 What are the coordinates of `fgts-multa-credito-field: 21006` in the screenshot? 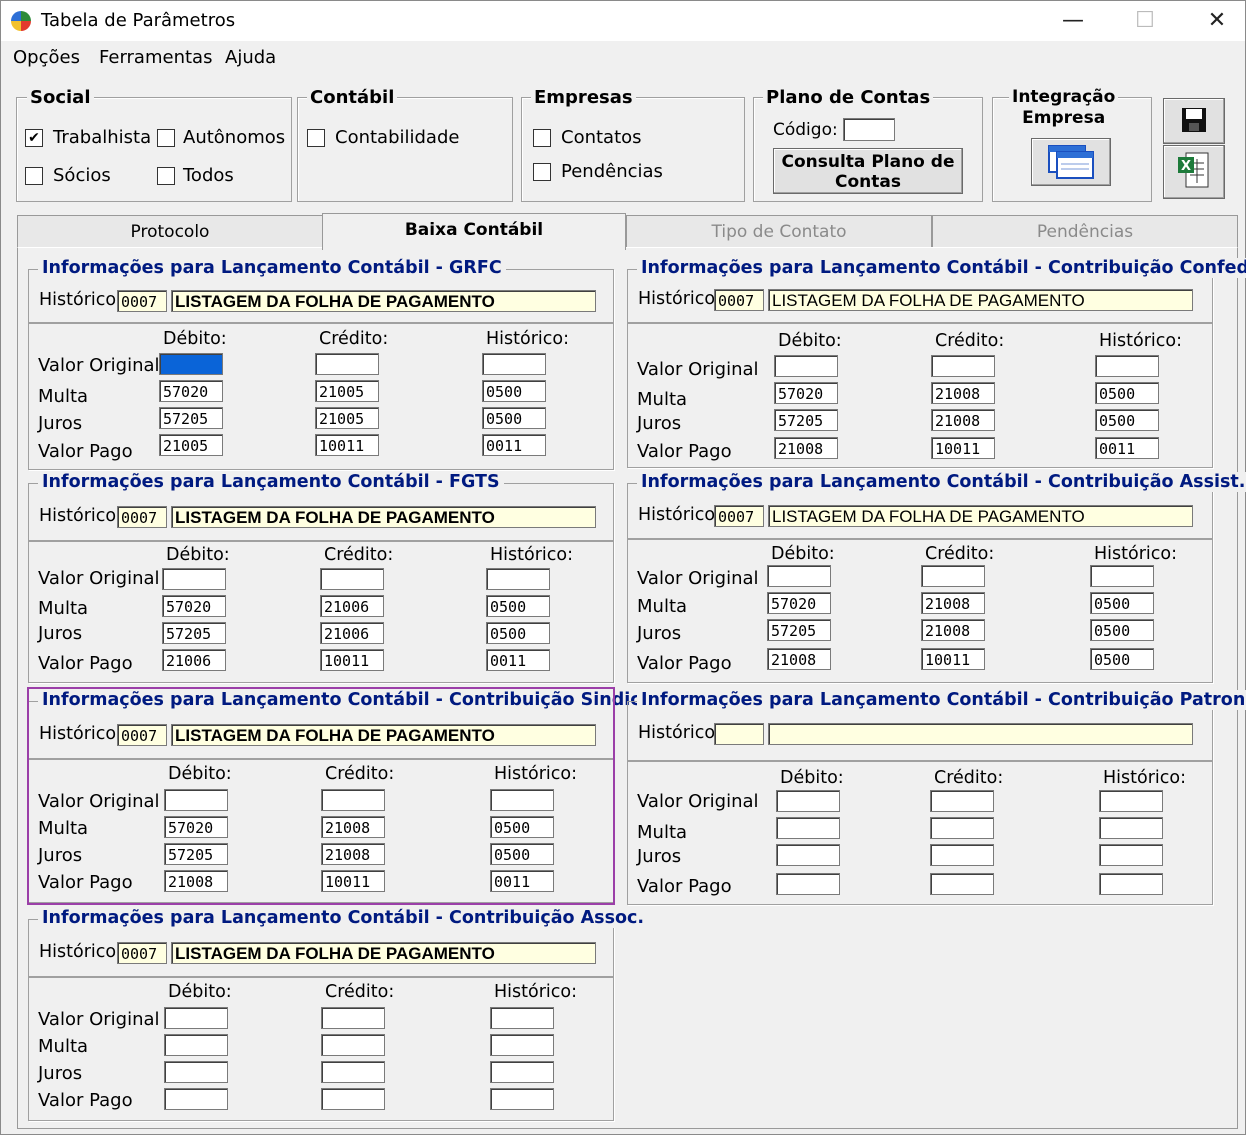 It's located at (352, 606).